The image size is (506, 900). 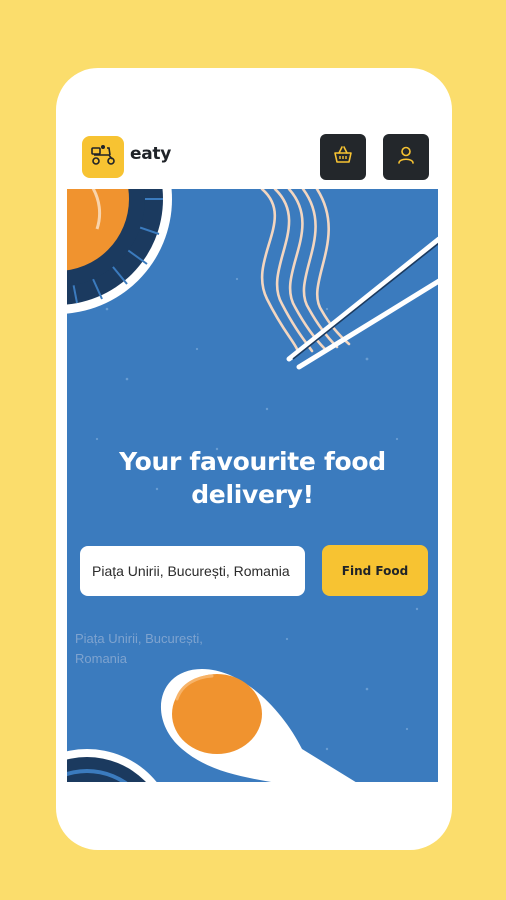 What do you see at coordinates (252, 478) in the screenshot?
I see `hero-headline: Your favourite food delivery!` at bounding box center [252, 478].